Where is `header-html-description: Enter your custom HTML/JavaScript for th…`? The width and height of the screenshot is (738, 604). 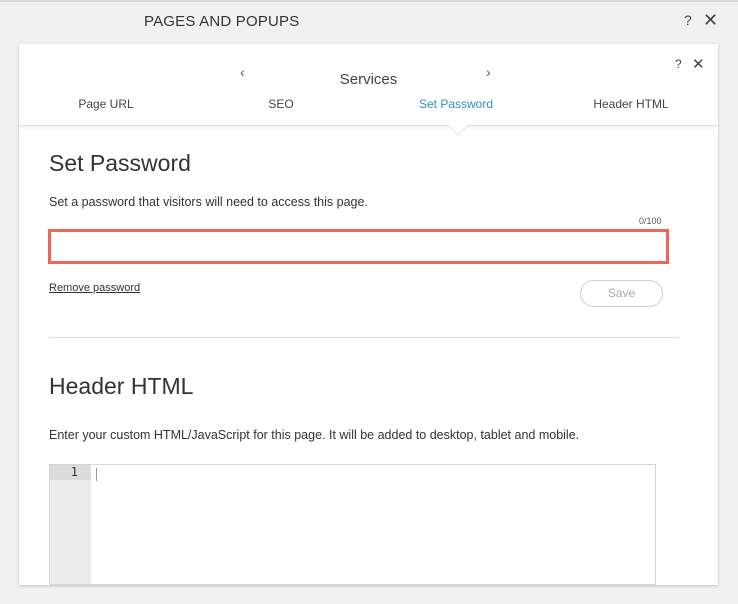
header-html-description: Enter your custom HTML/JavaScript for th… is located at coordinates (314, 435).